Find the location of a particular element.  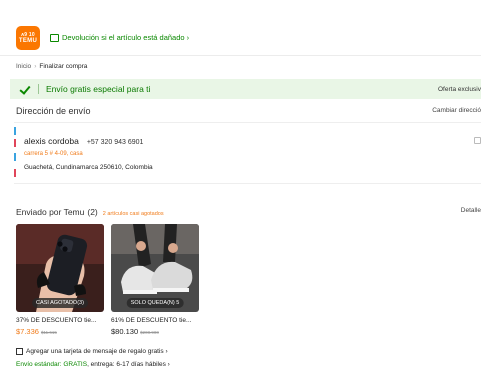

free-shipping-label: Envío estándar: GRATIS is located at coordinates (52, 364).